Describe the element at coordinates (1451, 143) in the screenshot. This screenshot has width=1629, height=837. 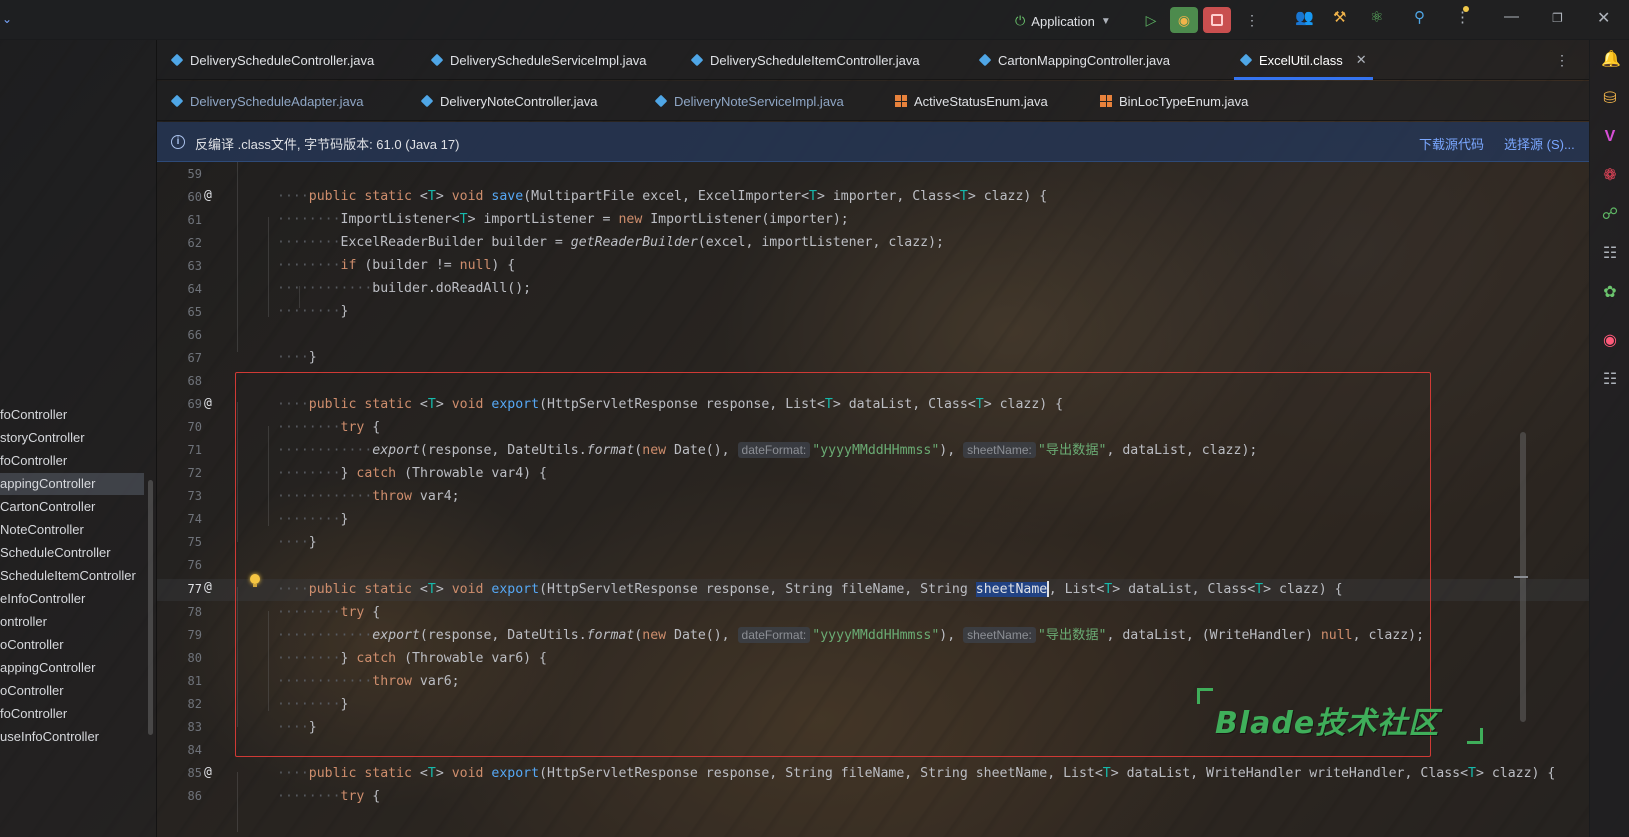
I see `download-sources-link: 下载源代码` at that location.